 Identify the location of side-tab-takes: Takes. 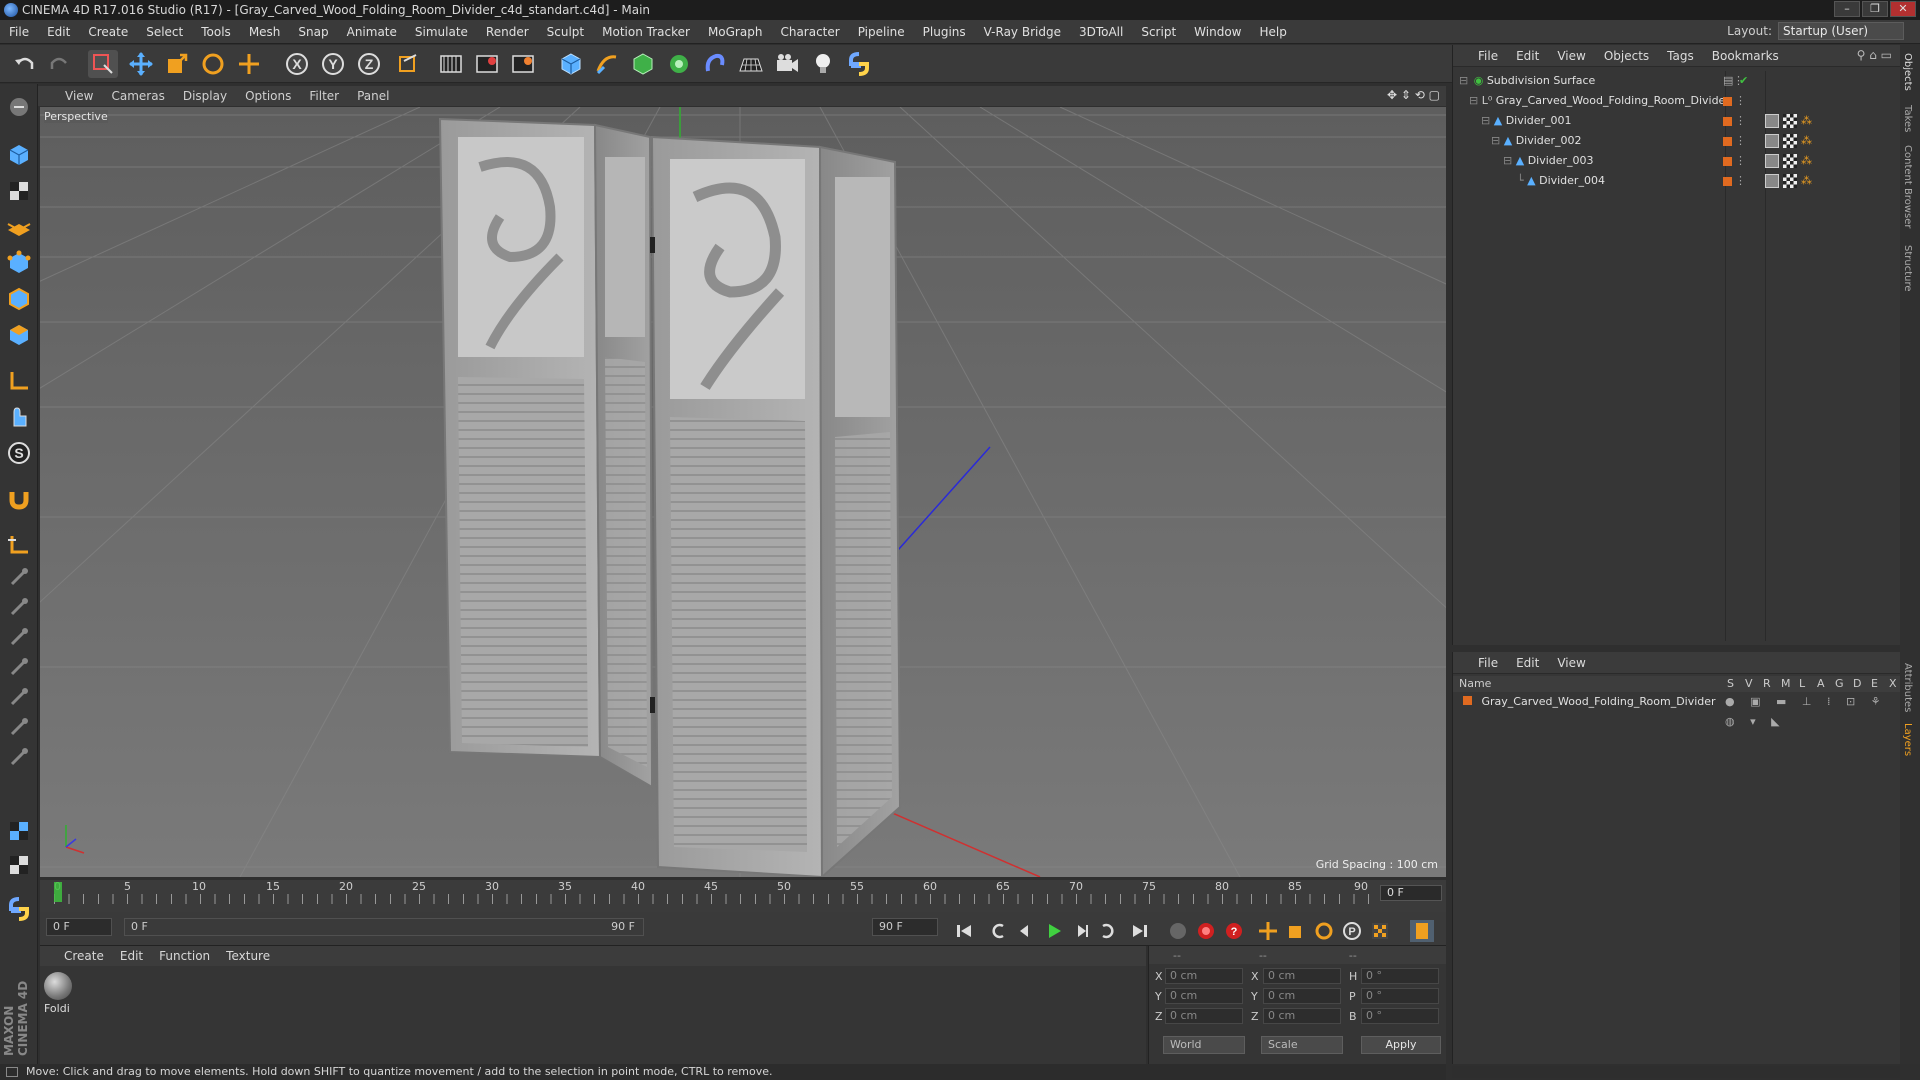
(1907, 118).